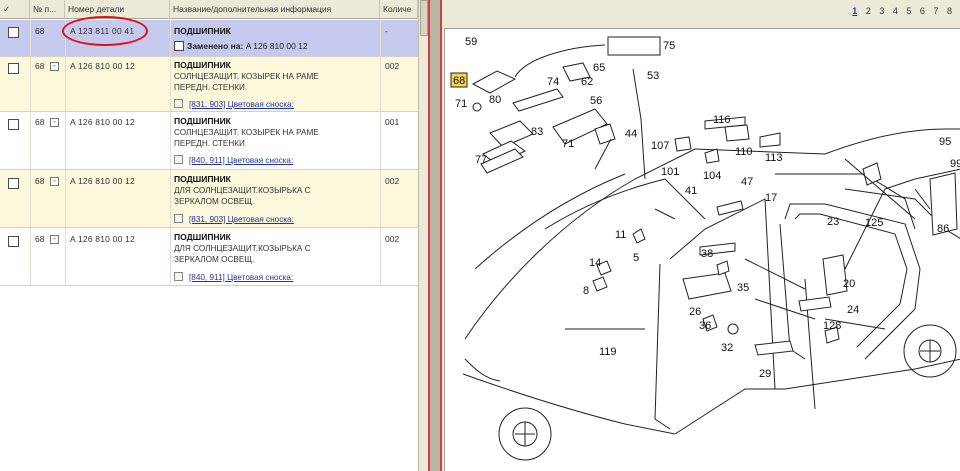 This screenshot has width=960, height=471. I want to click on page-link: 5, so click(908, 11).